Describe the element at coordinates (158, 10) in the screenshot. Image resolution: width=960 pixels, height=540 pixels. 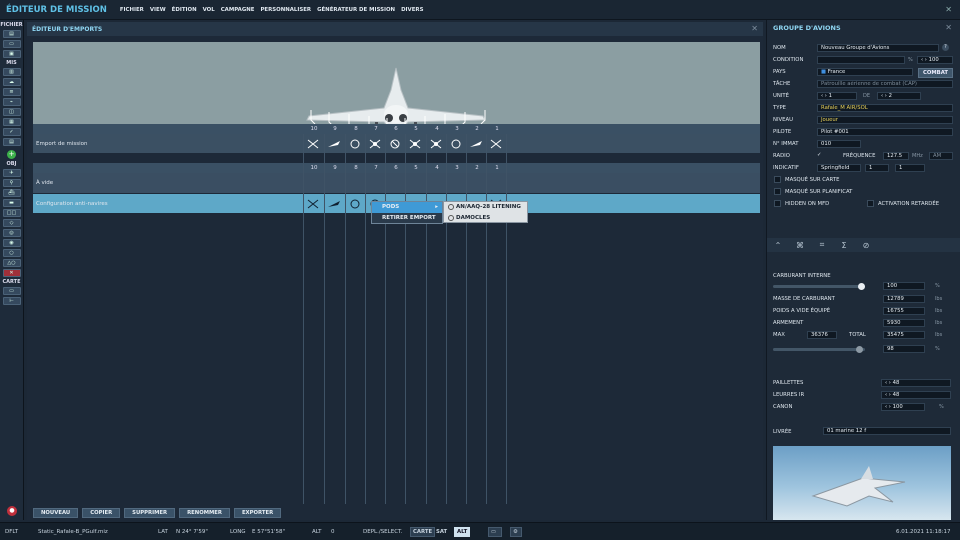
I see `menu-view: VIEW` at that location.